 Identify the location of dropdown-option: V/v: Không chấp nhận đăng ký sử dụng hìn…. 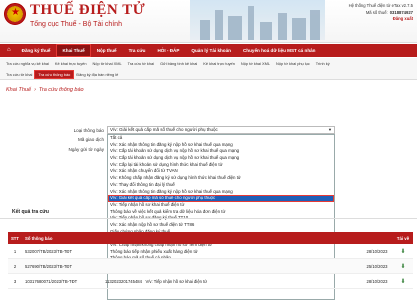
(221, 178).